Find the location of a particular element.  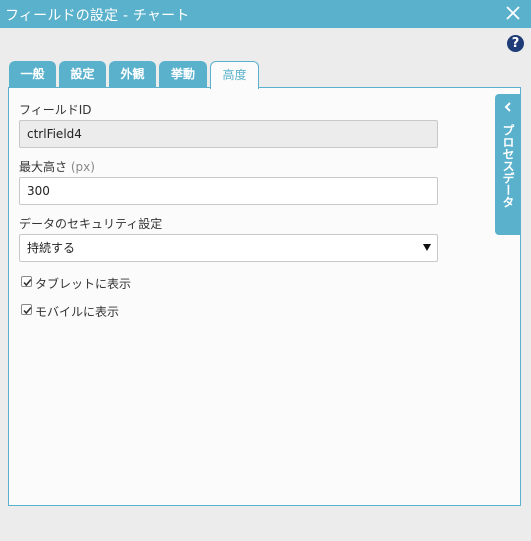

max-height-input: 300 is located at coordinates (228, 191).